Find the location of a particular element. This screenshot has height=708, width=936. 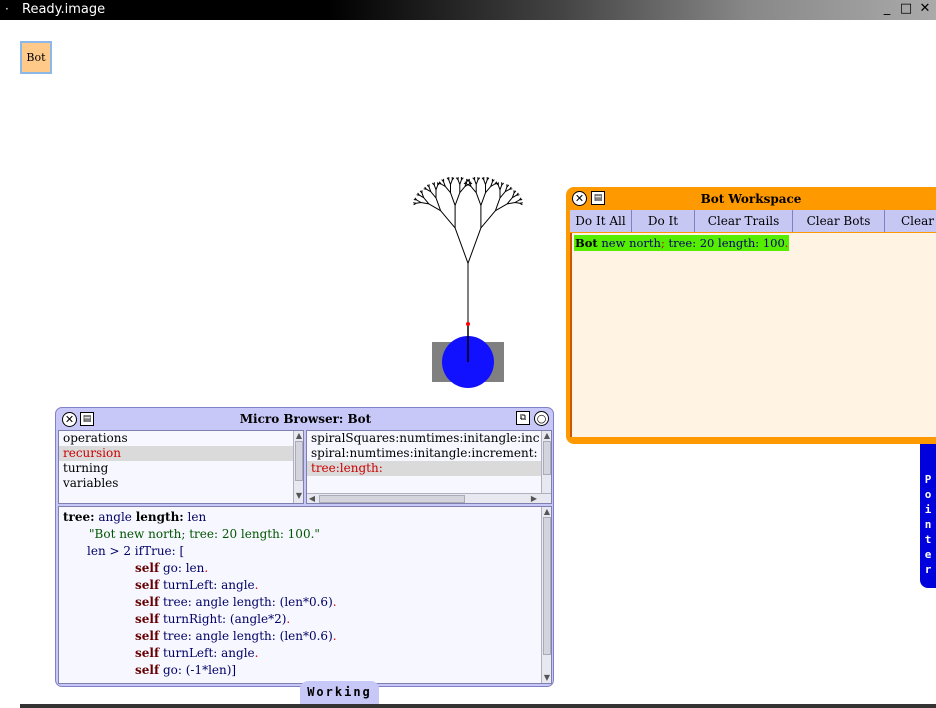

code-line: len > 2 ifTrue: [ is located at coordinates (135, 551).